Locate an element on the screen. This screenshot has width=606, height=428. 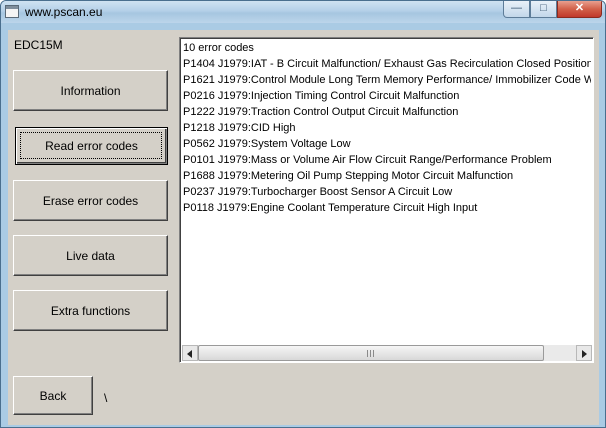
live-data-button-label: Live data is located at coordinates (90, 255).